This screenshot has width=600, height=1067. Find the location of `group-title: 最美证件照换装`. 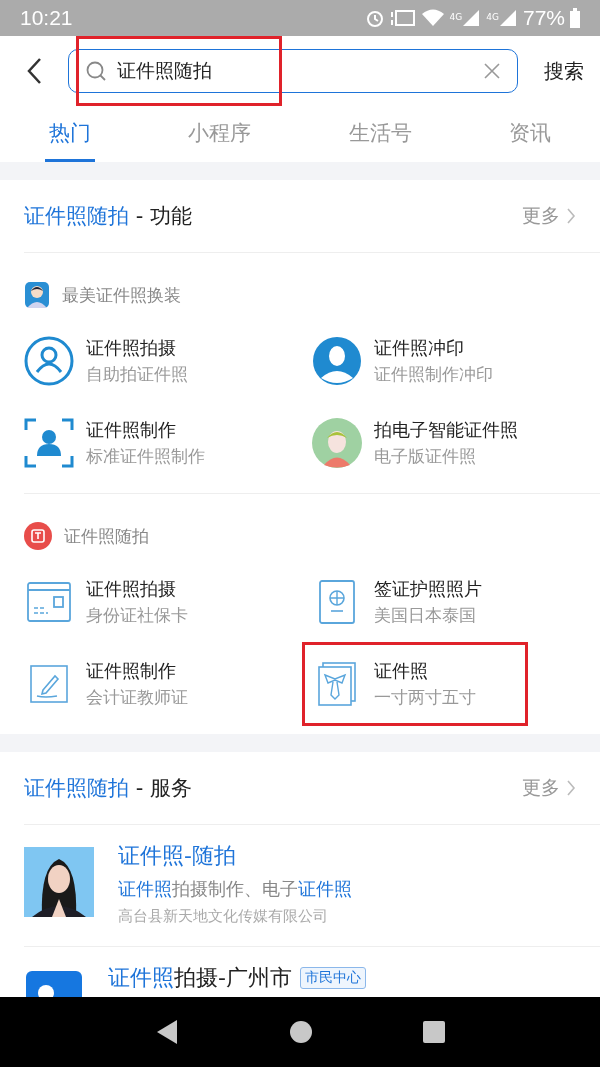

group-title: 最美证件照换装 is located at coordinates (121, 295).